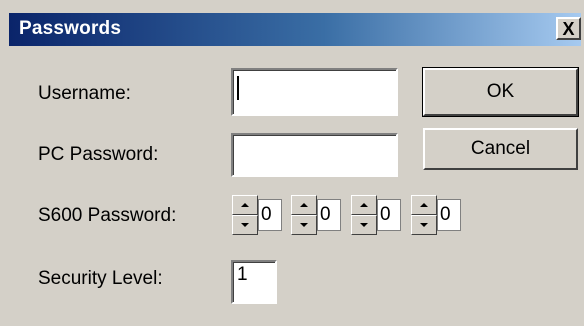 The width and height of the screenshot is (587, 329). I want to click on username-input, so click(314, 92).